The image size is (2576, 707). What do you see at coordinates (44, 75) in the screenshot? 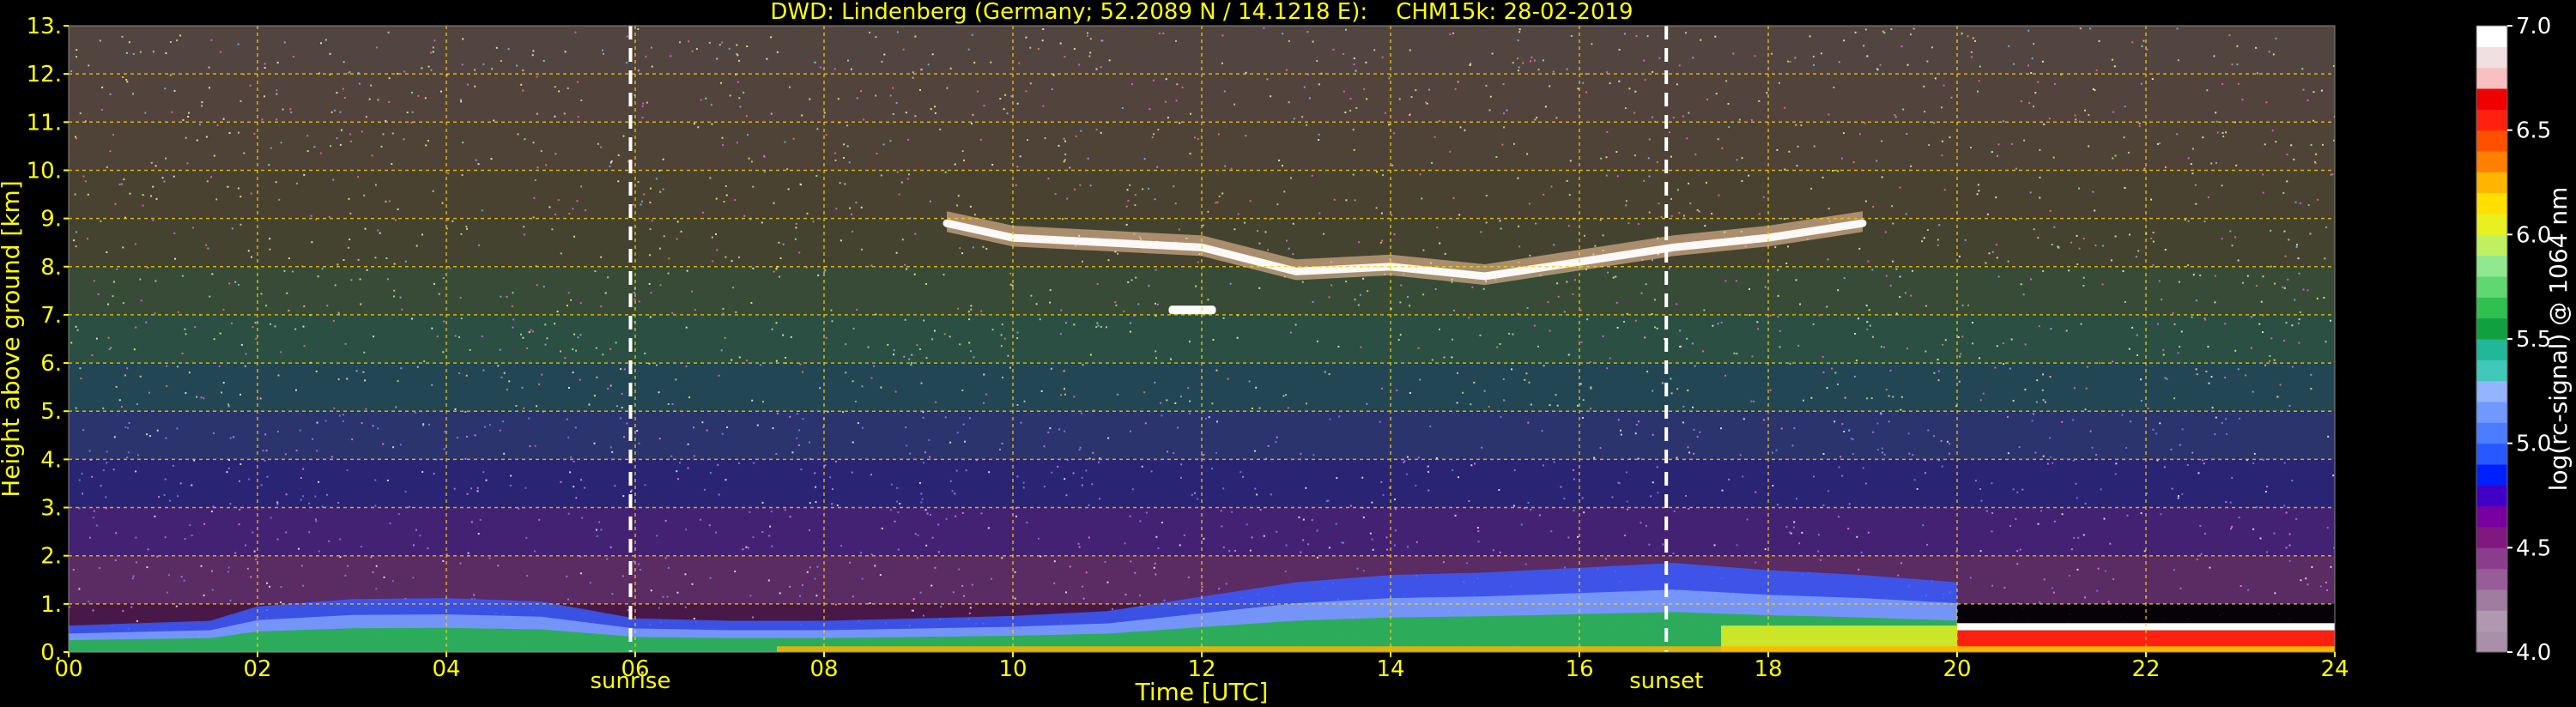
I see `y-tick-label: 12.` at bounding box center [44, 75].